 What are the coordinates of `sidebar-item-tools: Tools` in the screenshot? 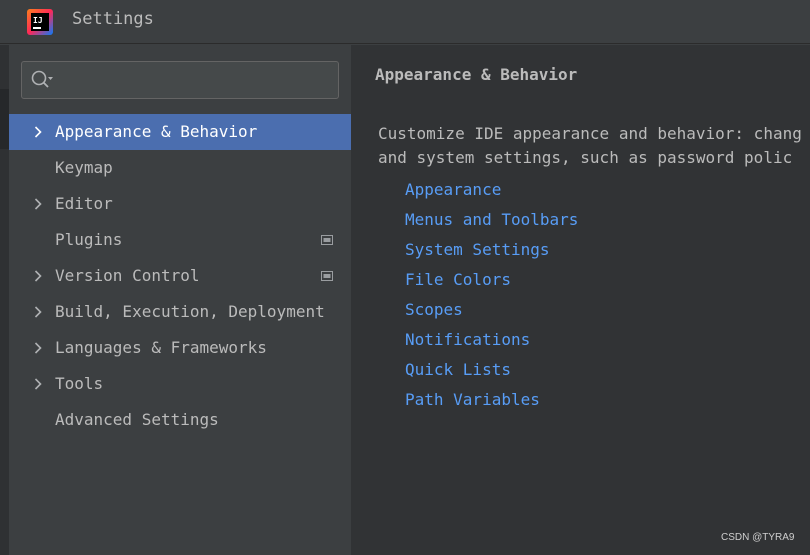 It's located at (180, 384).